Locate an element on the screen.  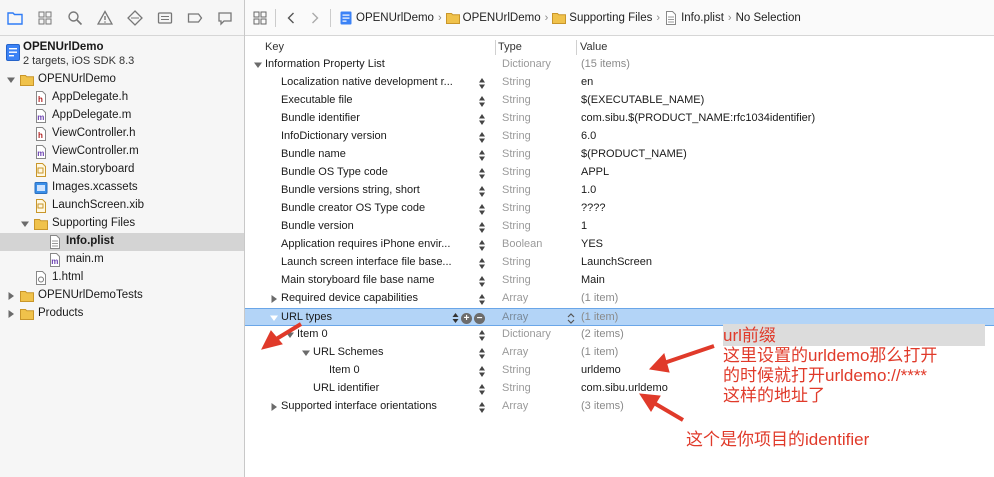
file-tree-item: 1.html is located at coordinates (122, 278).